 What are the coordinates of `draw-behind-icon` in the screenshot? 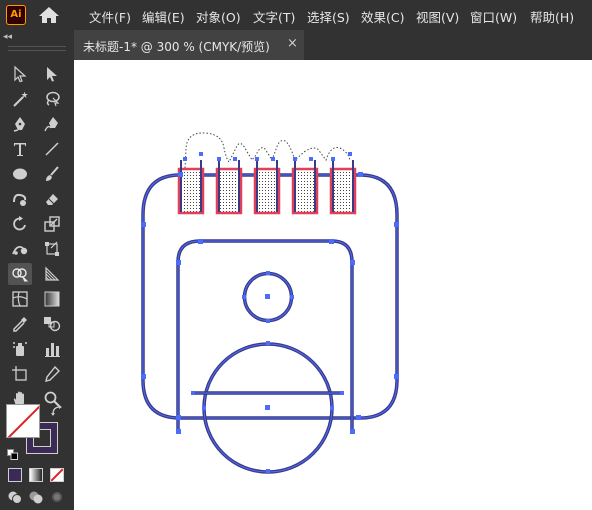 It's located at (36, 497).